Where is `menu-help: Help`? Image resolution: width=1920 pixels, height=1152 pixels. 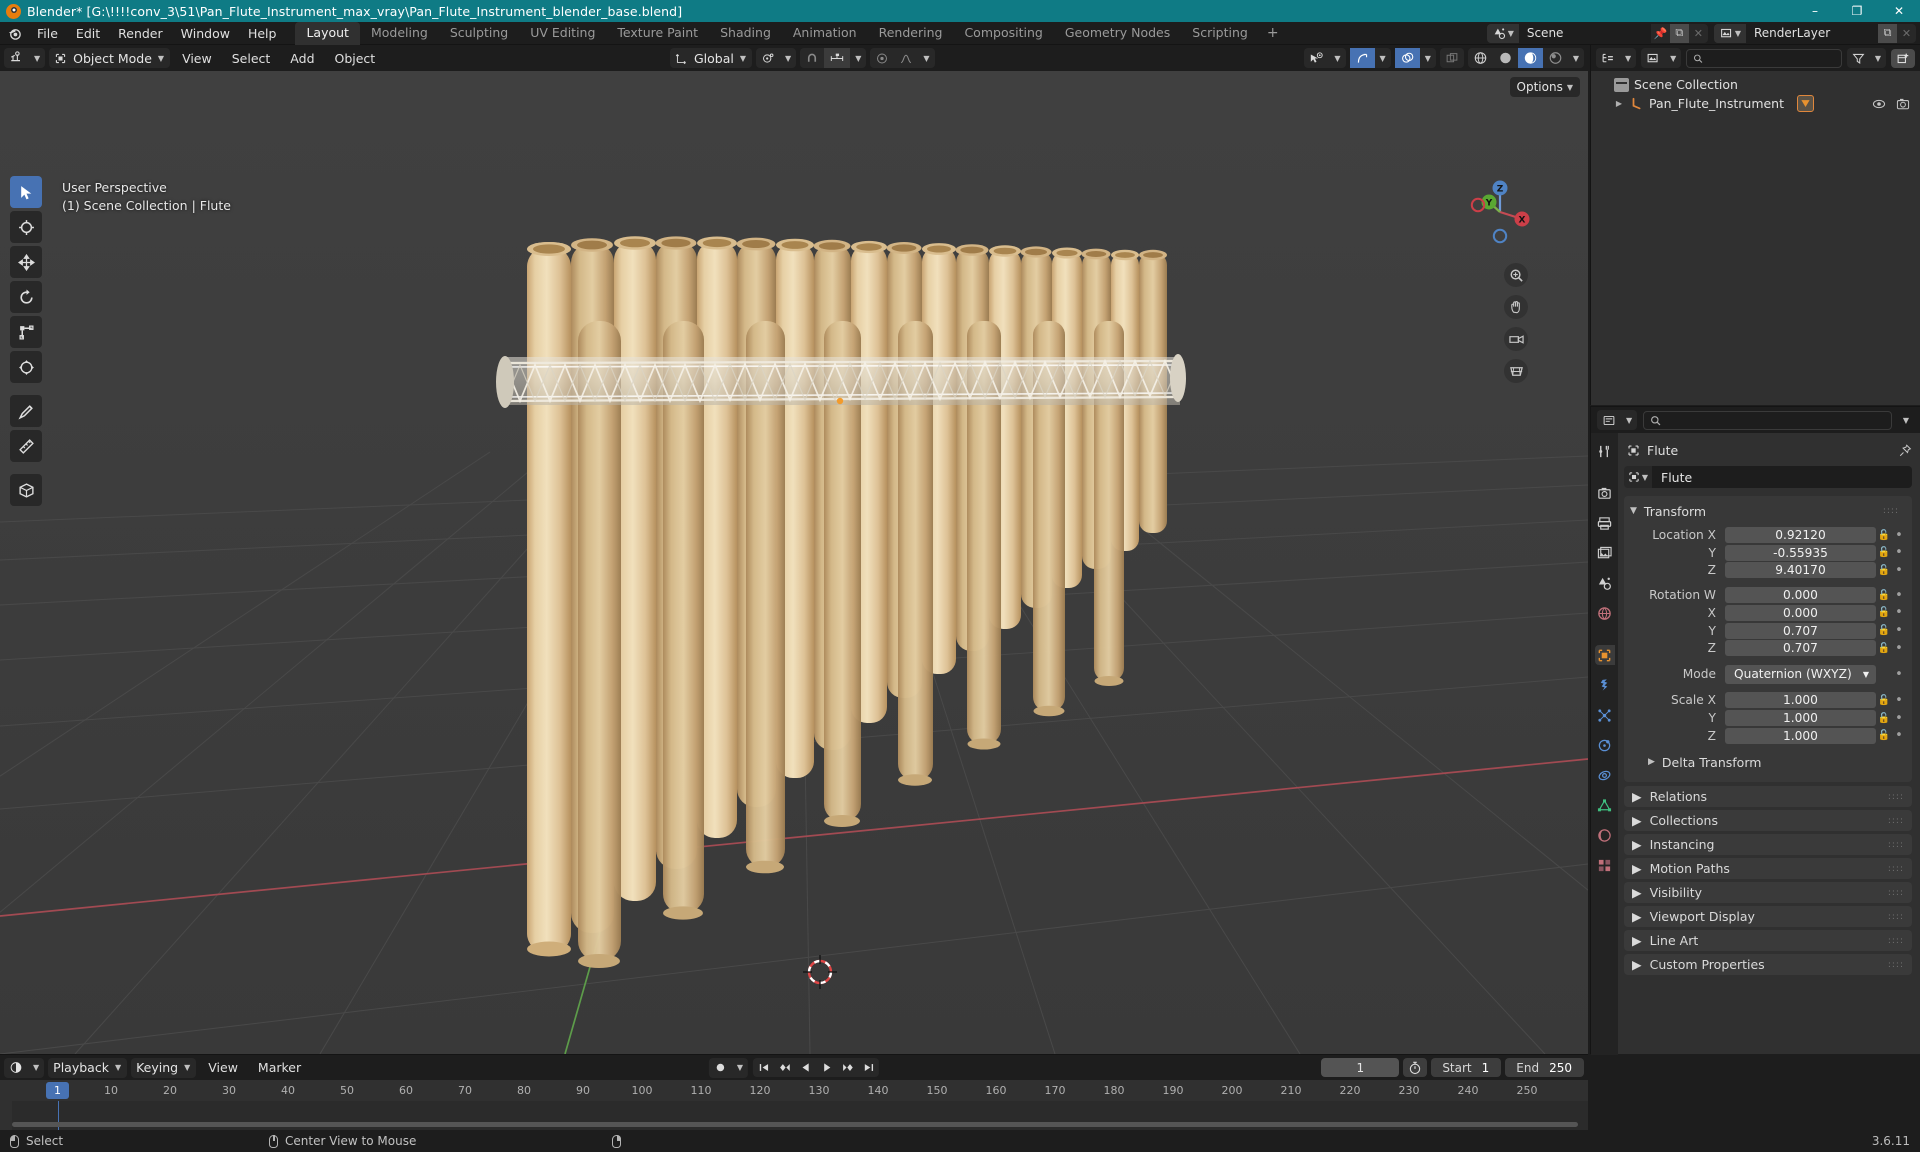 menu-help: Help is located at coordinates (262, 33).